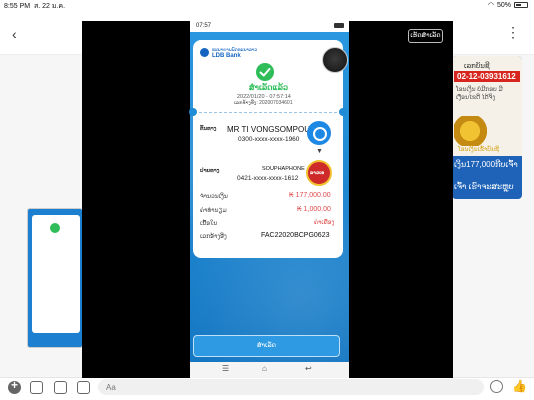  What do you see at coordinates (487, 76) in the screenshot?
I see `card-account: 02-12-03931612` at bounding box center [487, 76].